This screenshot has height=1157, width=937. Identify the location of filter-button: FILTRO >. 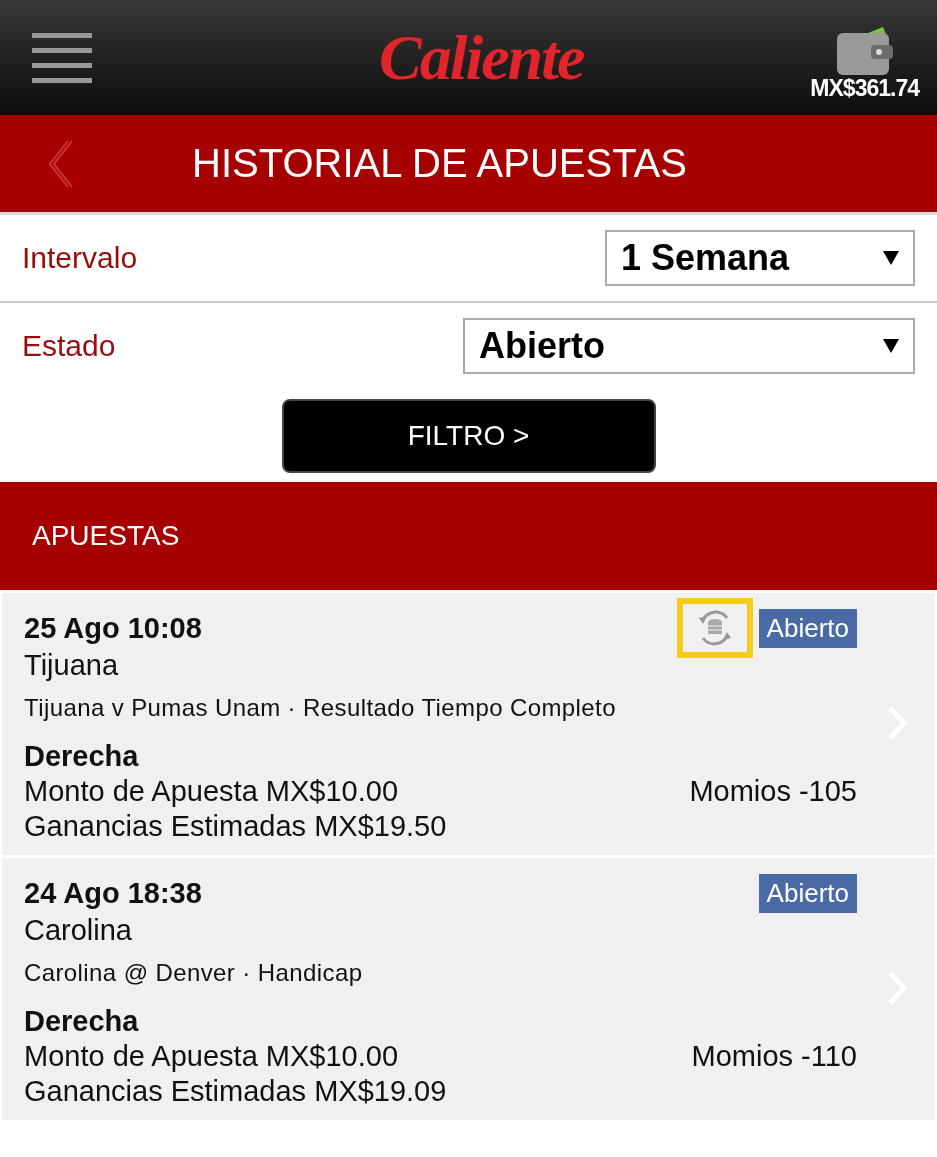
(468, 436).